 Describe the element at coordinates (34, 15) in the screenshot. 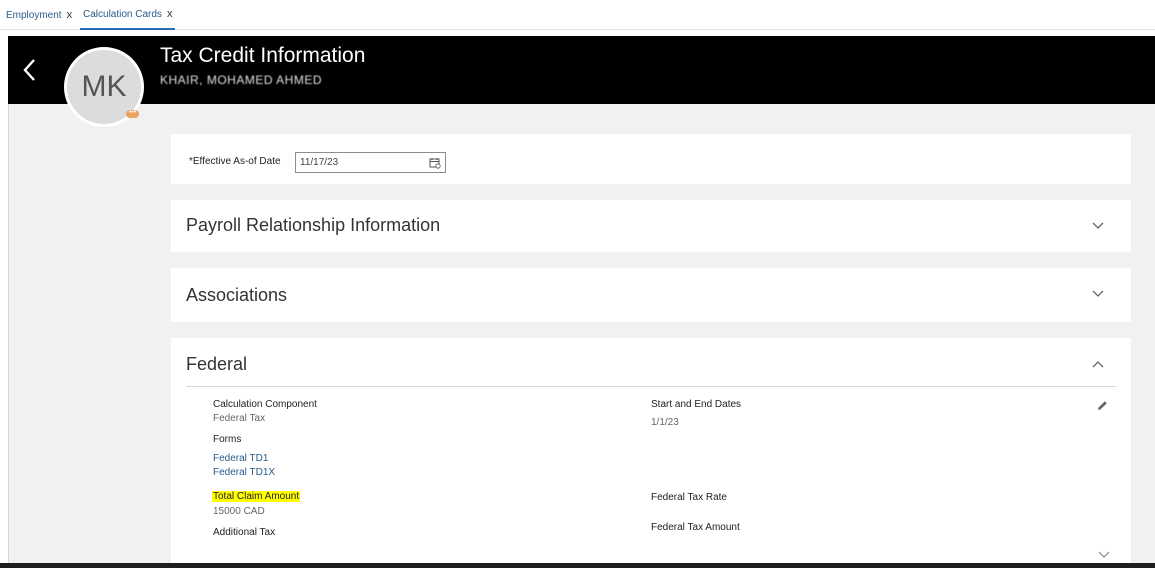

I see `tab-employment-label: Employment` at that location.